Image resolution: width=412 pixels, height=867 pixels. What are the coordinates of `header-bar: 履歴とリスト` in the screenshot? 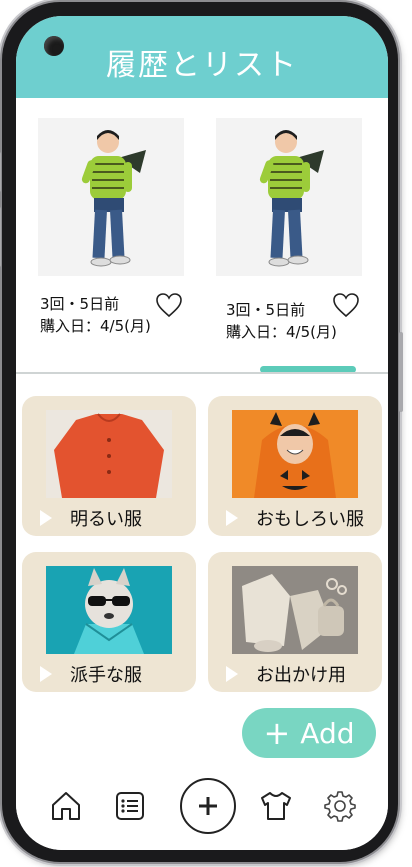 It's located at (202, 57).